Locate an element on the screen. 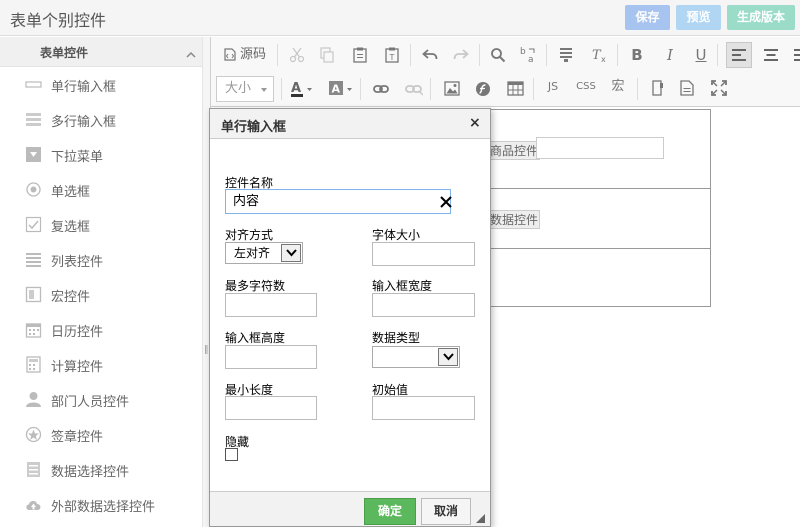 The image size is (800, 527). sidebar-item-calendar: 日历控件 is located at coordinates (100, 329).